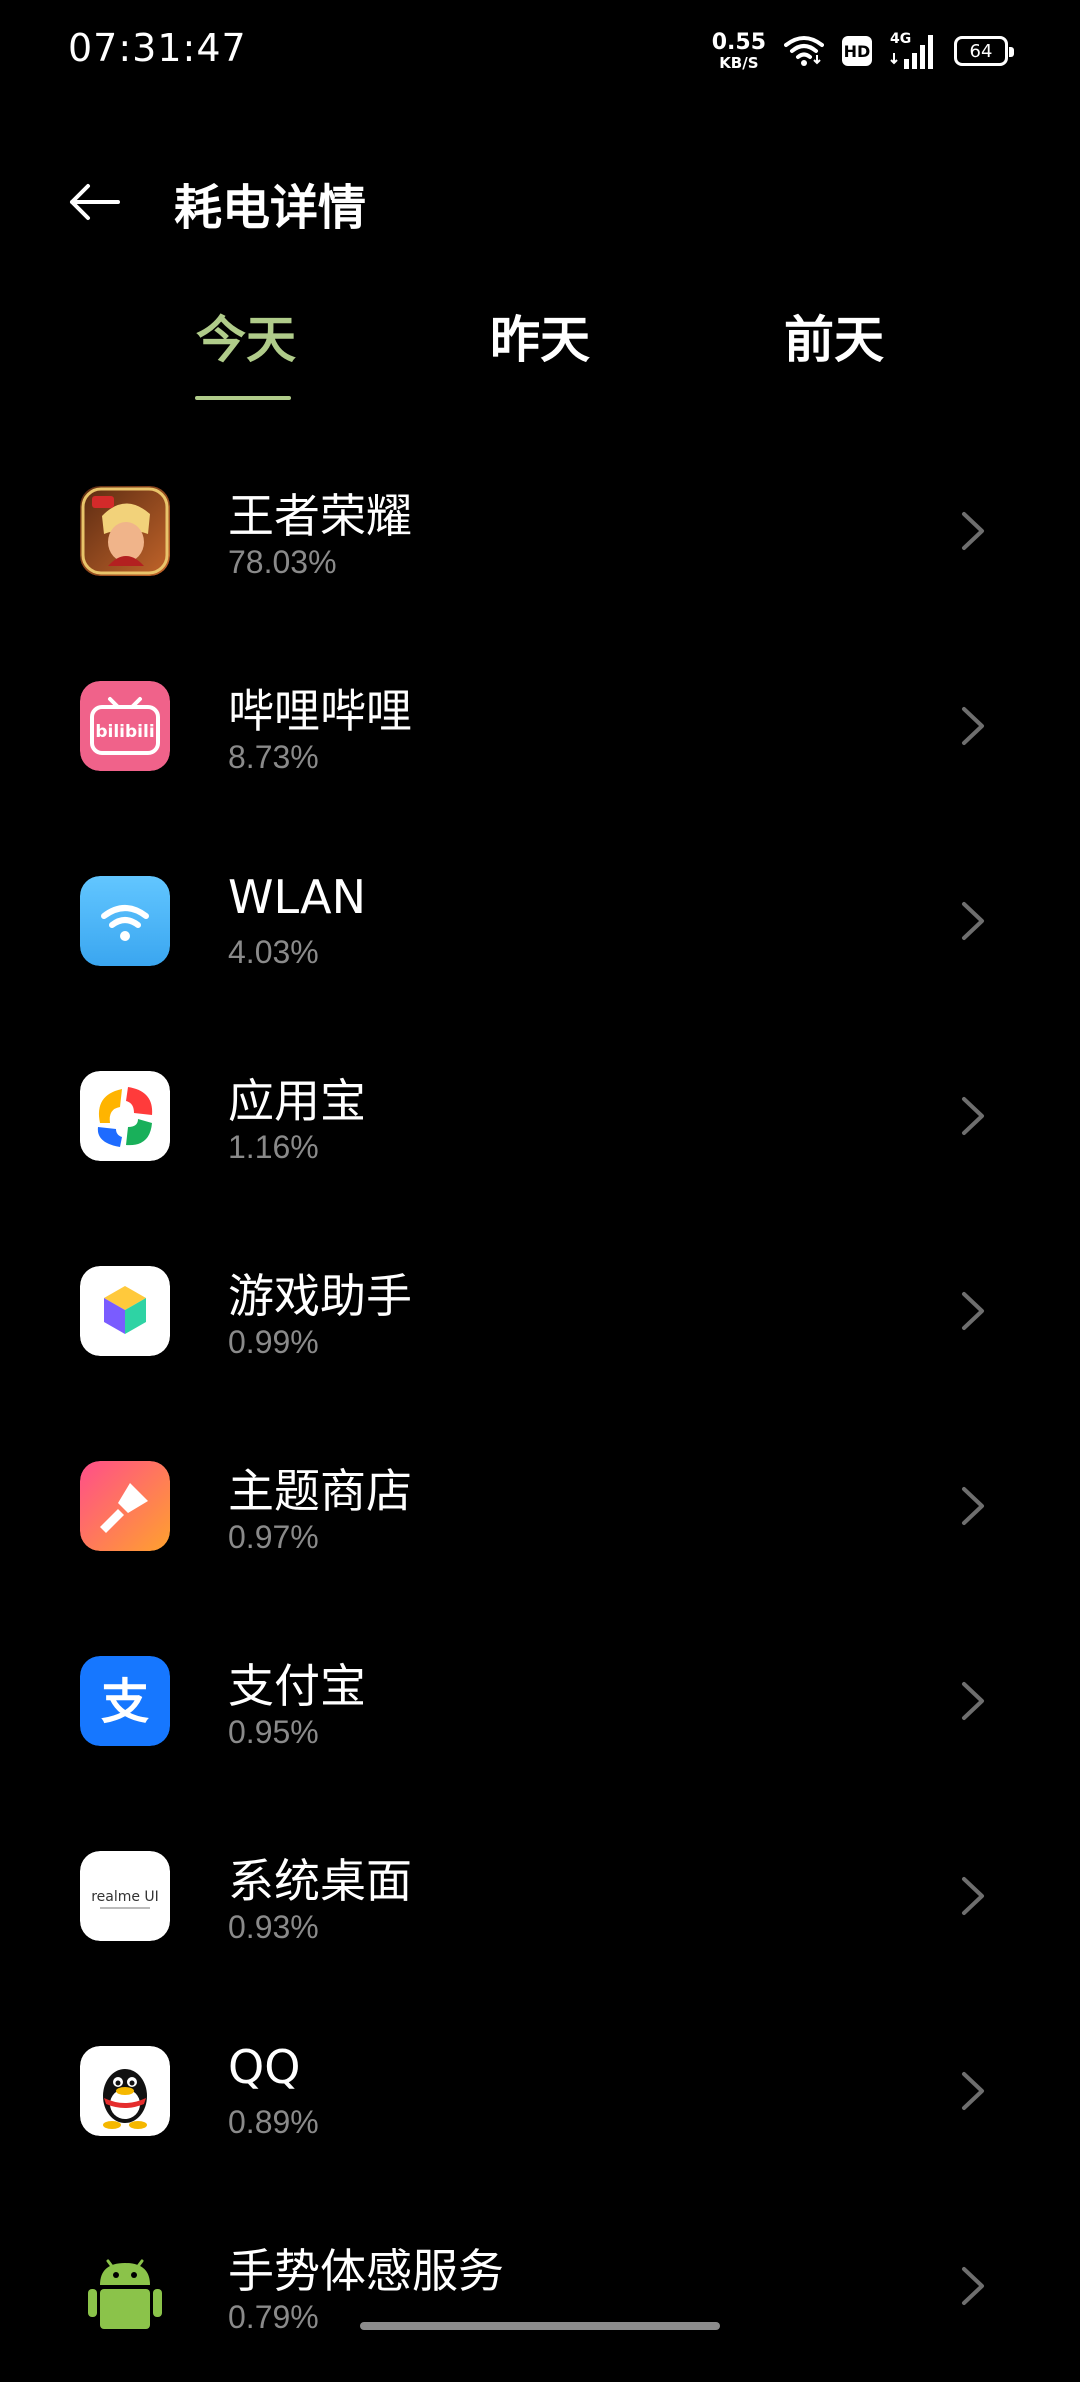 This screenshot has width=1080, height=2382. What do you see at coordinates (297, 897) in the screenshot?
I see `app-name: WLAN` at bounding box center [297, 897].